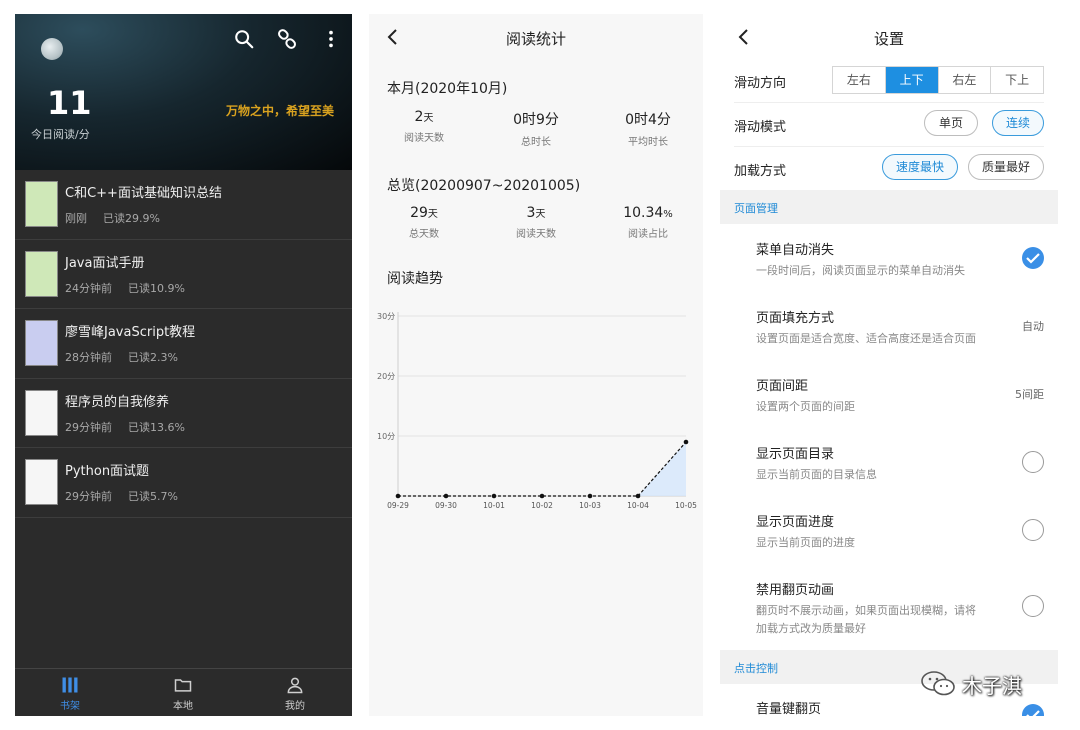 This screenshot has width=1080, height=730. What do you see at coordinates (386, 316) in the screenshot?
I see `y-tick-label: 30分` at bounding box center [386, 316].